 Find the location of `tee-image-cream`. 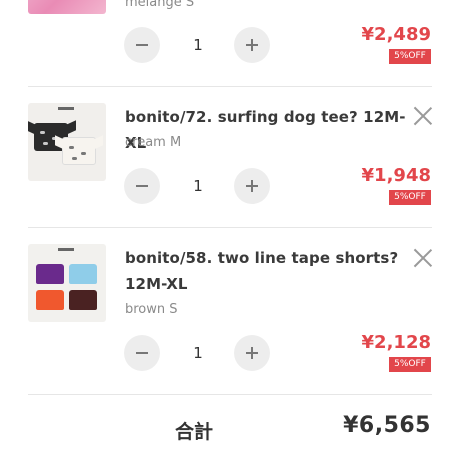

tee-image-cream is located at coordinates (79, 151).